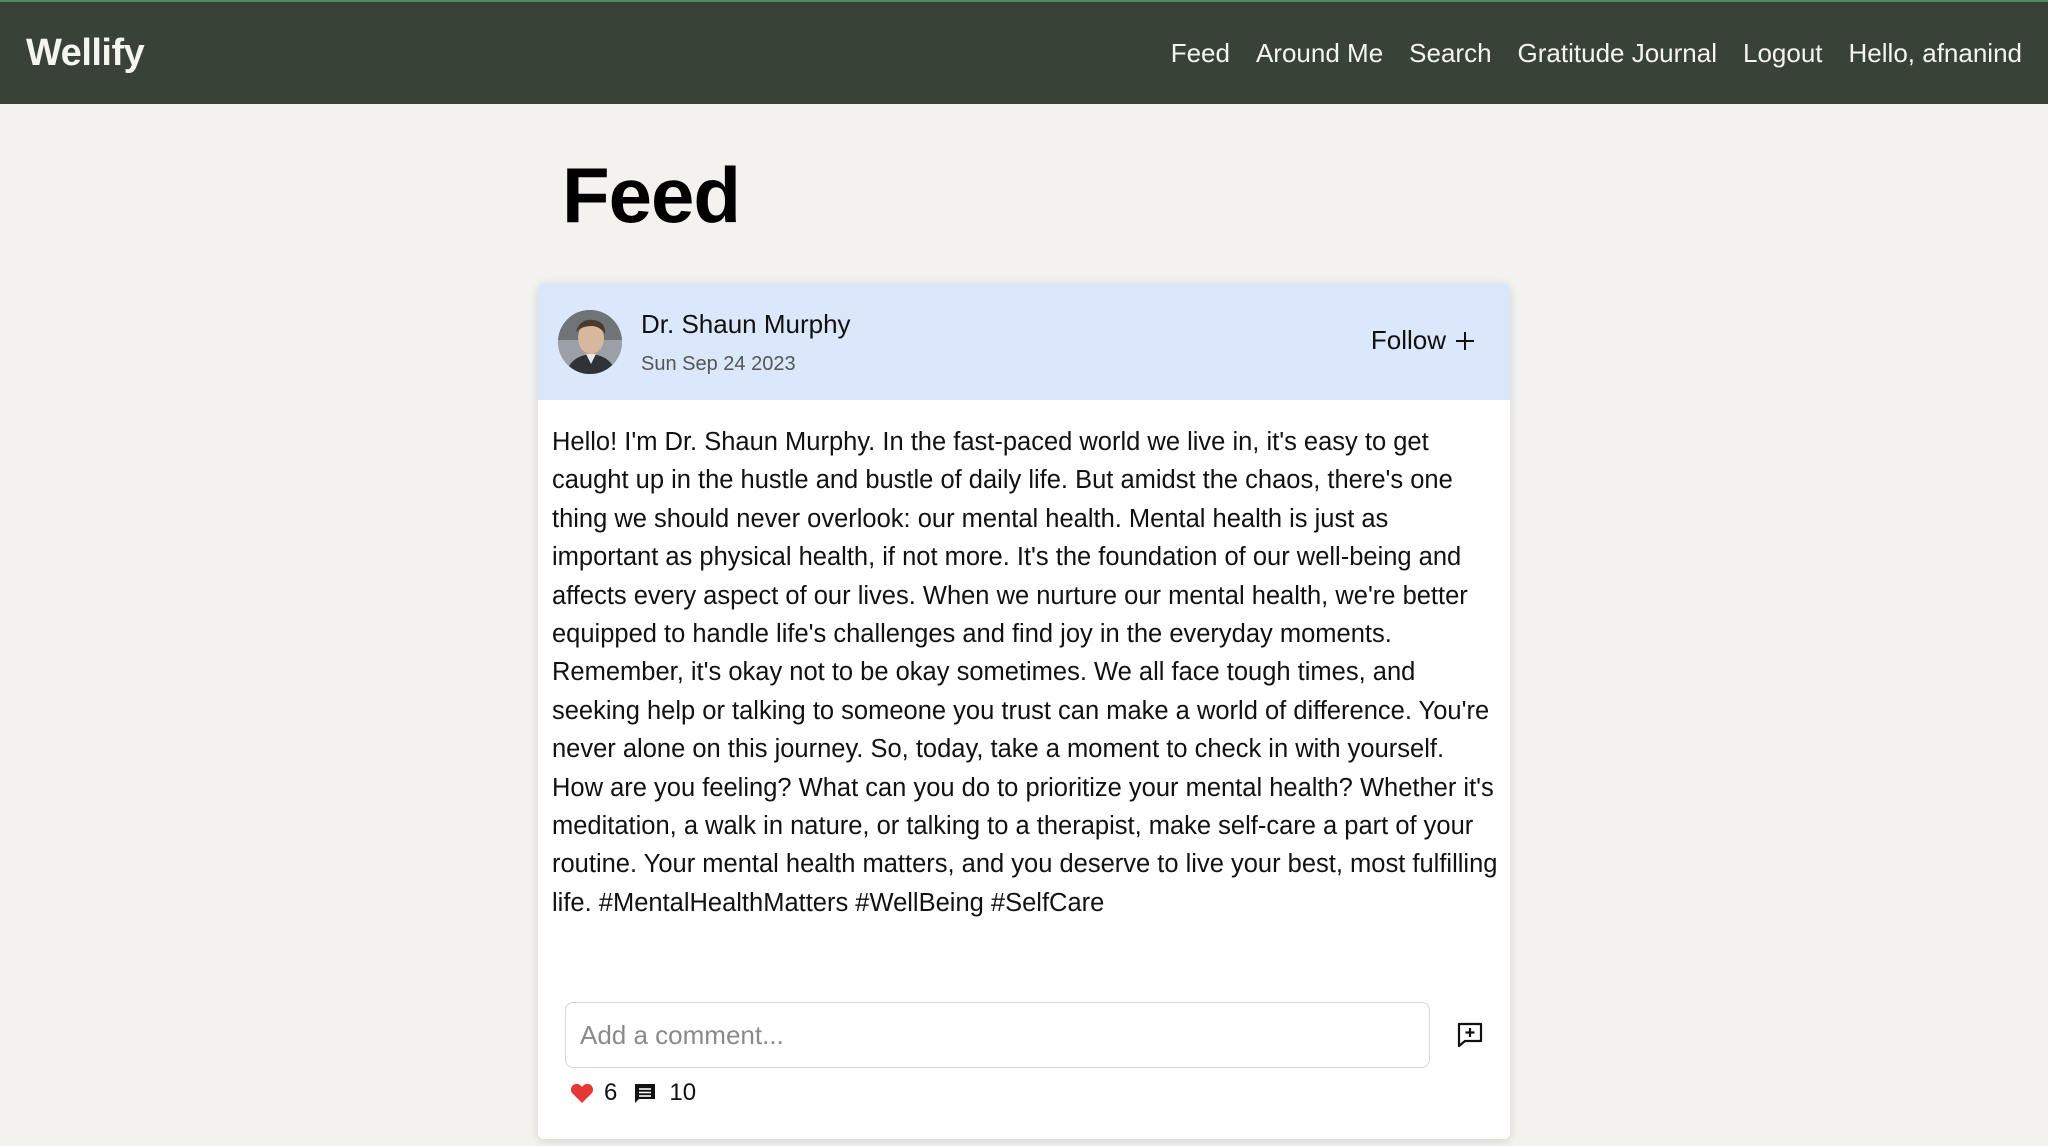  I want to click on comment-input, so click(997, 1035).